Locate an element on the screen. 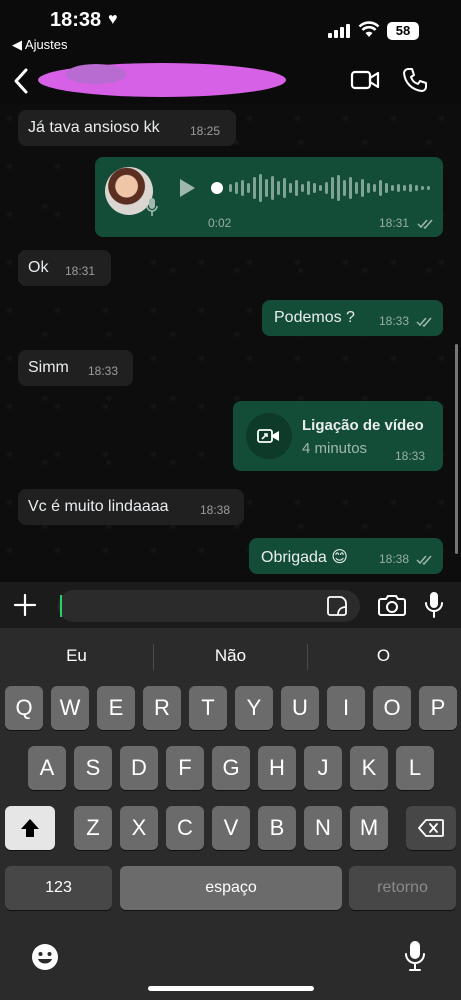 This screenshot has height=1000, width=461. signal-icon is located at coordinates (340, 31).